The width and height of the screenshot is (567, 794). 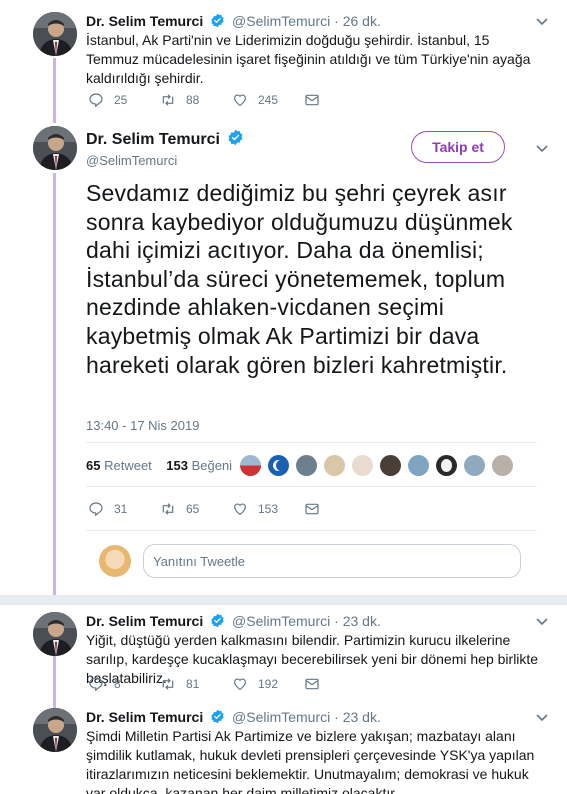 I want to click on liker-avatars, so click(x=376, y=465).